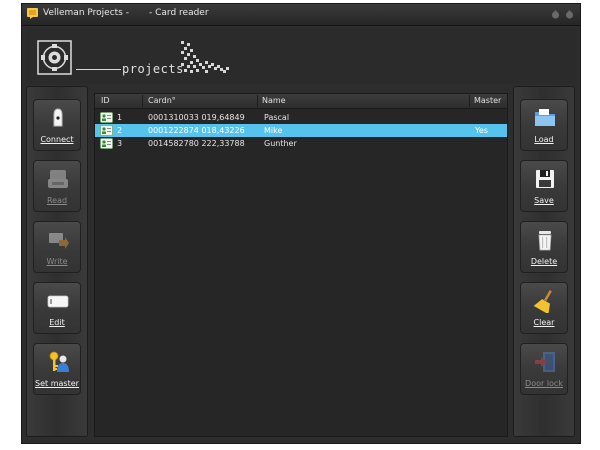 The width and height of the screenshot is (600, 450). Describe the element at coordinates (58, 179) in the screenshot. I see `card-reader-icon` at that location.